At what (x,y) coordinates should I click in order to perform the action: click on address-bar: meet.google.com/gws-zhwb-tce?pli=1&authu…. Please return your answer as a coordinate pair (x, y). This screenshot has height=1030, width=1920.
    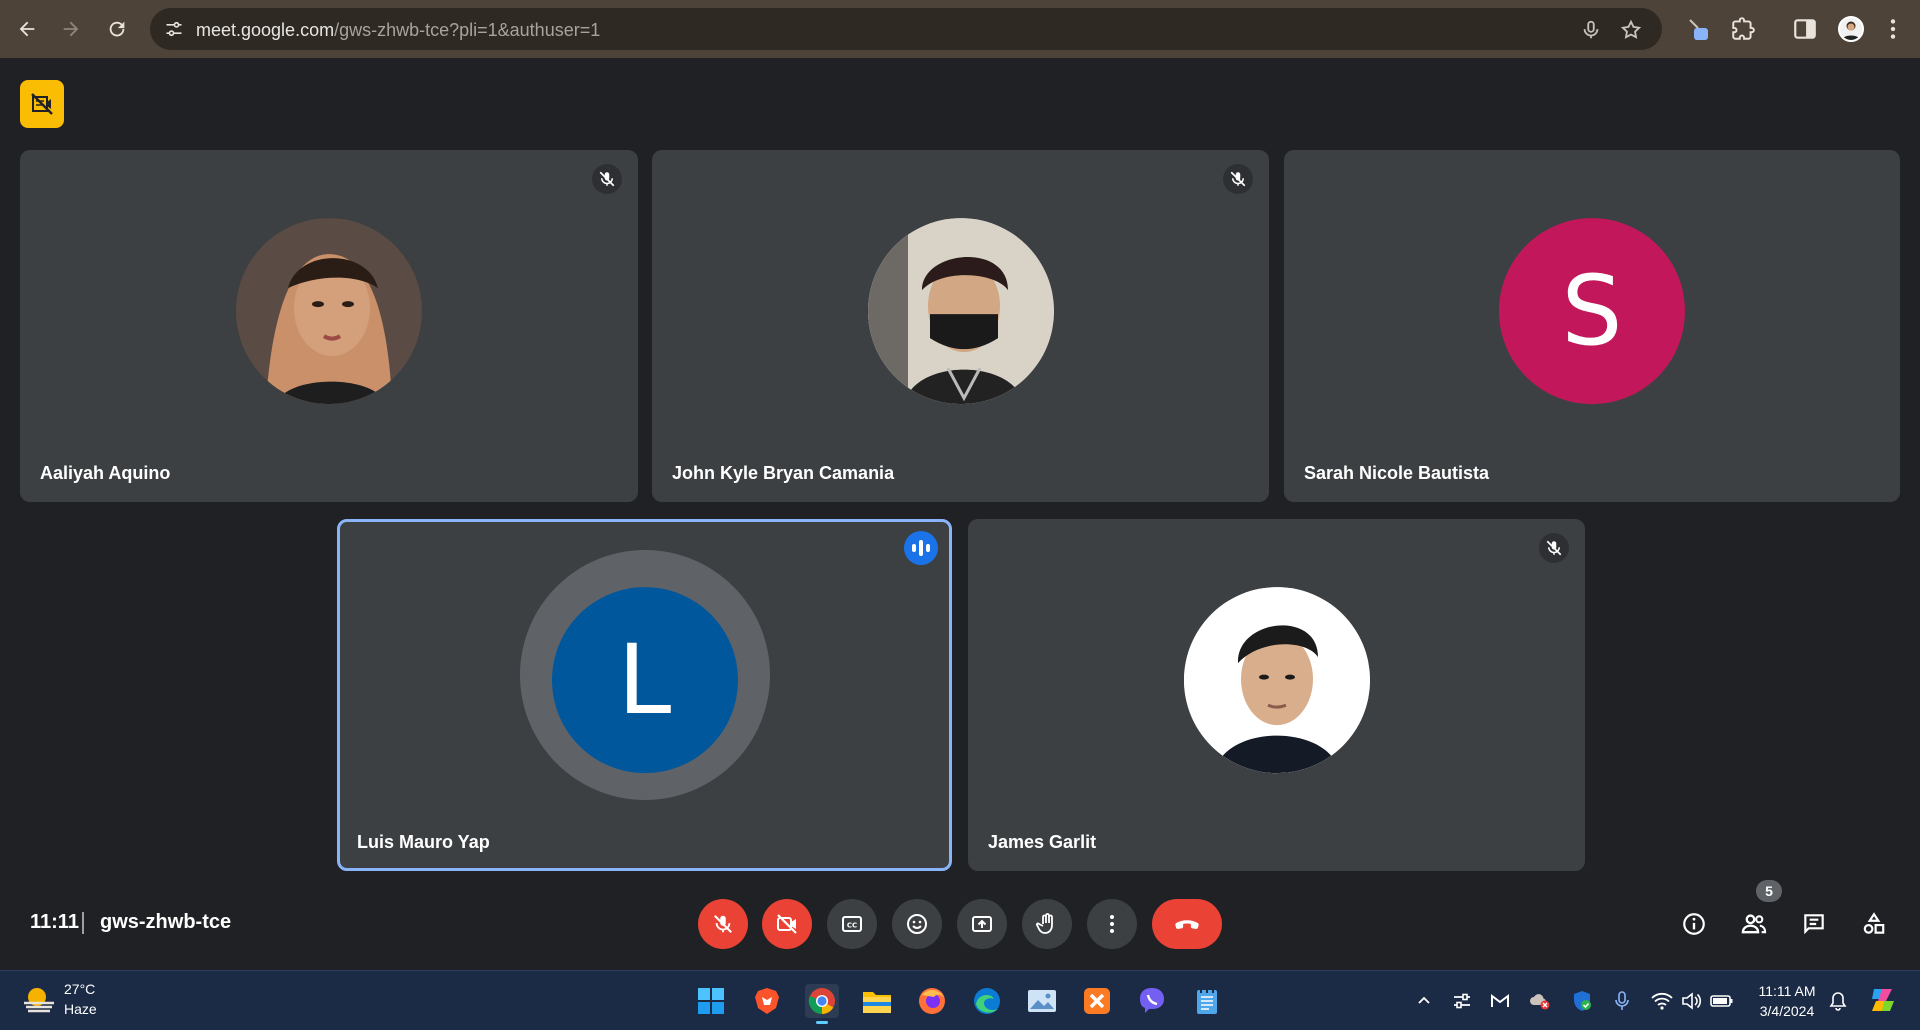
    Looking at the image, I should click on (906, 29).